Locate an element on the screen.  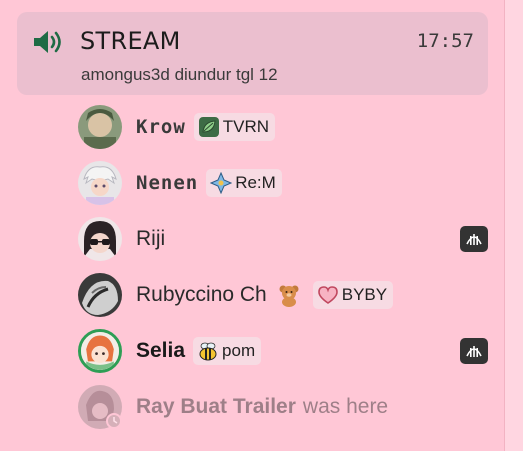
channel-time: 17:57 is located at coordinates (445, 41).